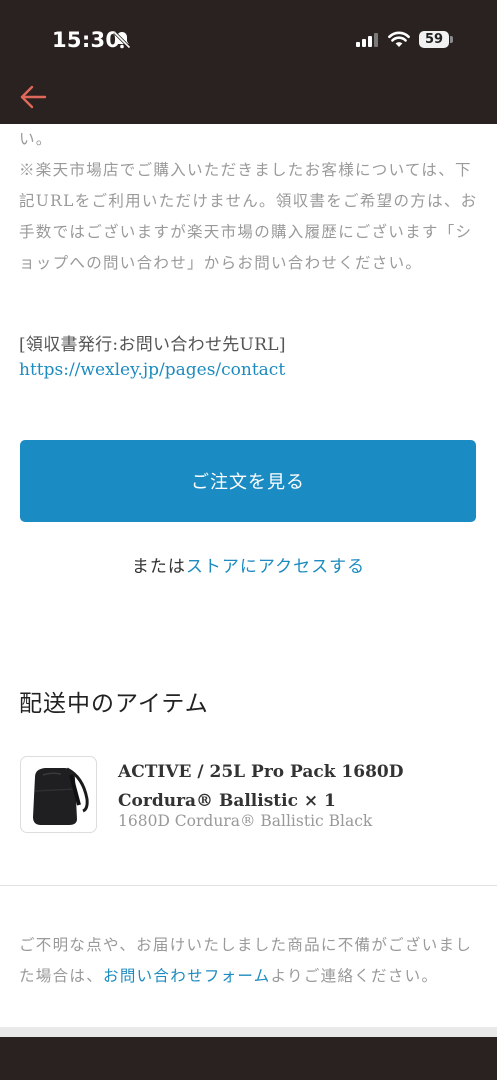 The width and height of the screenshot is (497, 1080). Describe the element at coordinates (33, 97) in the screenshot. I see `arrow-left-icon` at that location.